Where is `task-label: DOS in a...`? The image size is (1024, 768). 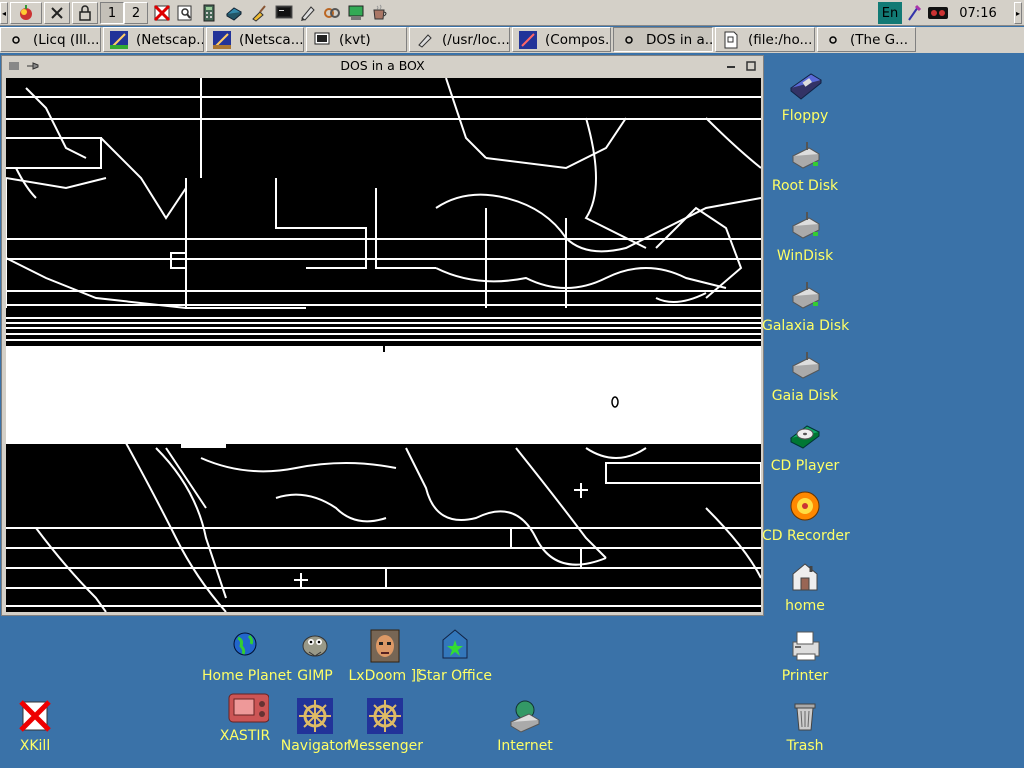 task-label: DOS in a... is located at coordinates (679, 39).